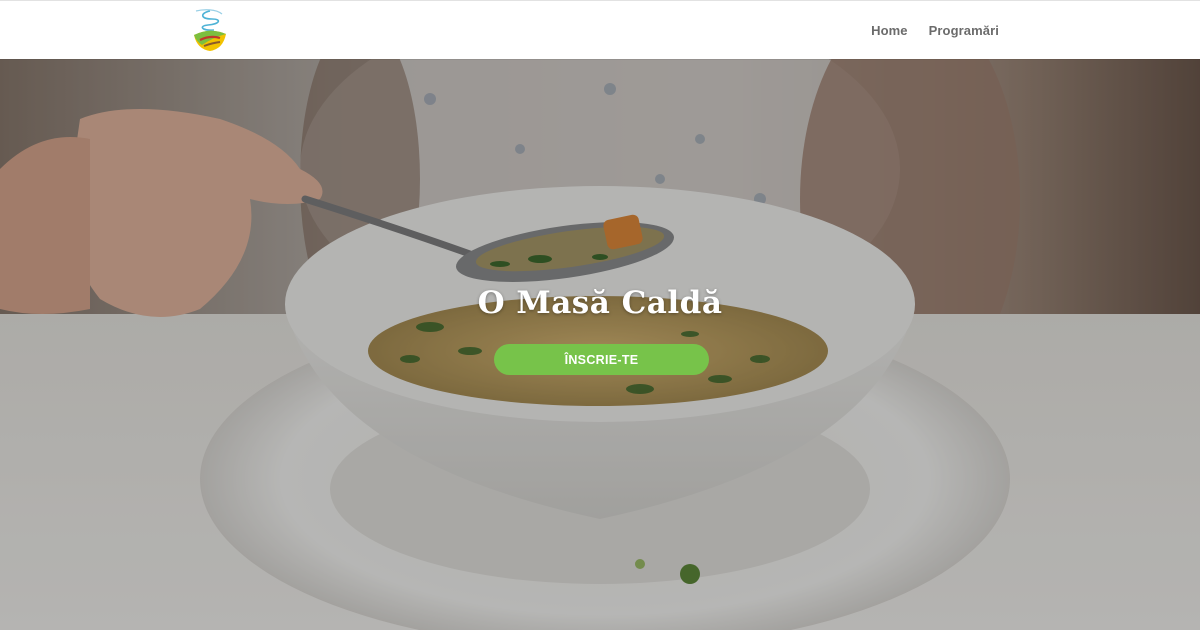 The height and width of the screenshot is (630, 1200). I want to click on nav-link-programari: Programări, so click(964, 30).